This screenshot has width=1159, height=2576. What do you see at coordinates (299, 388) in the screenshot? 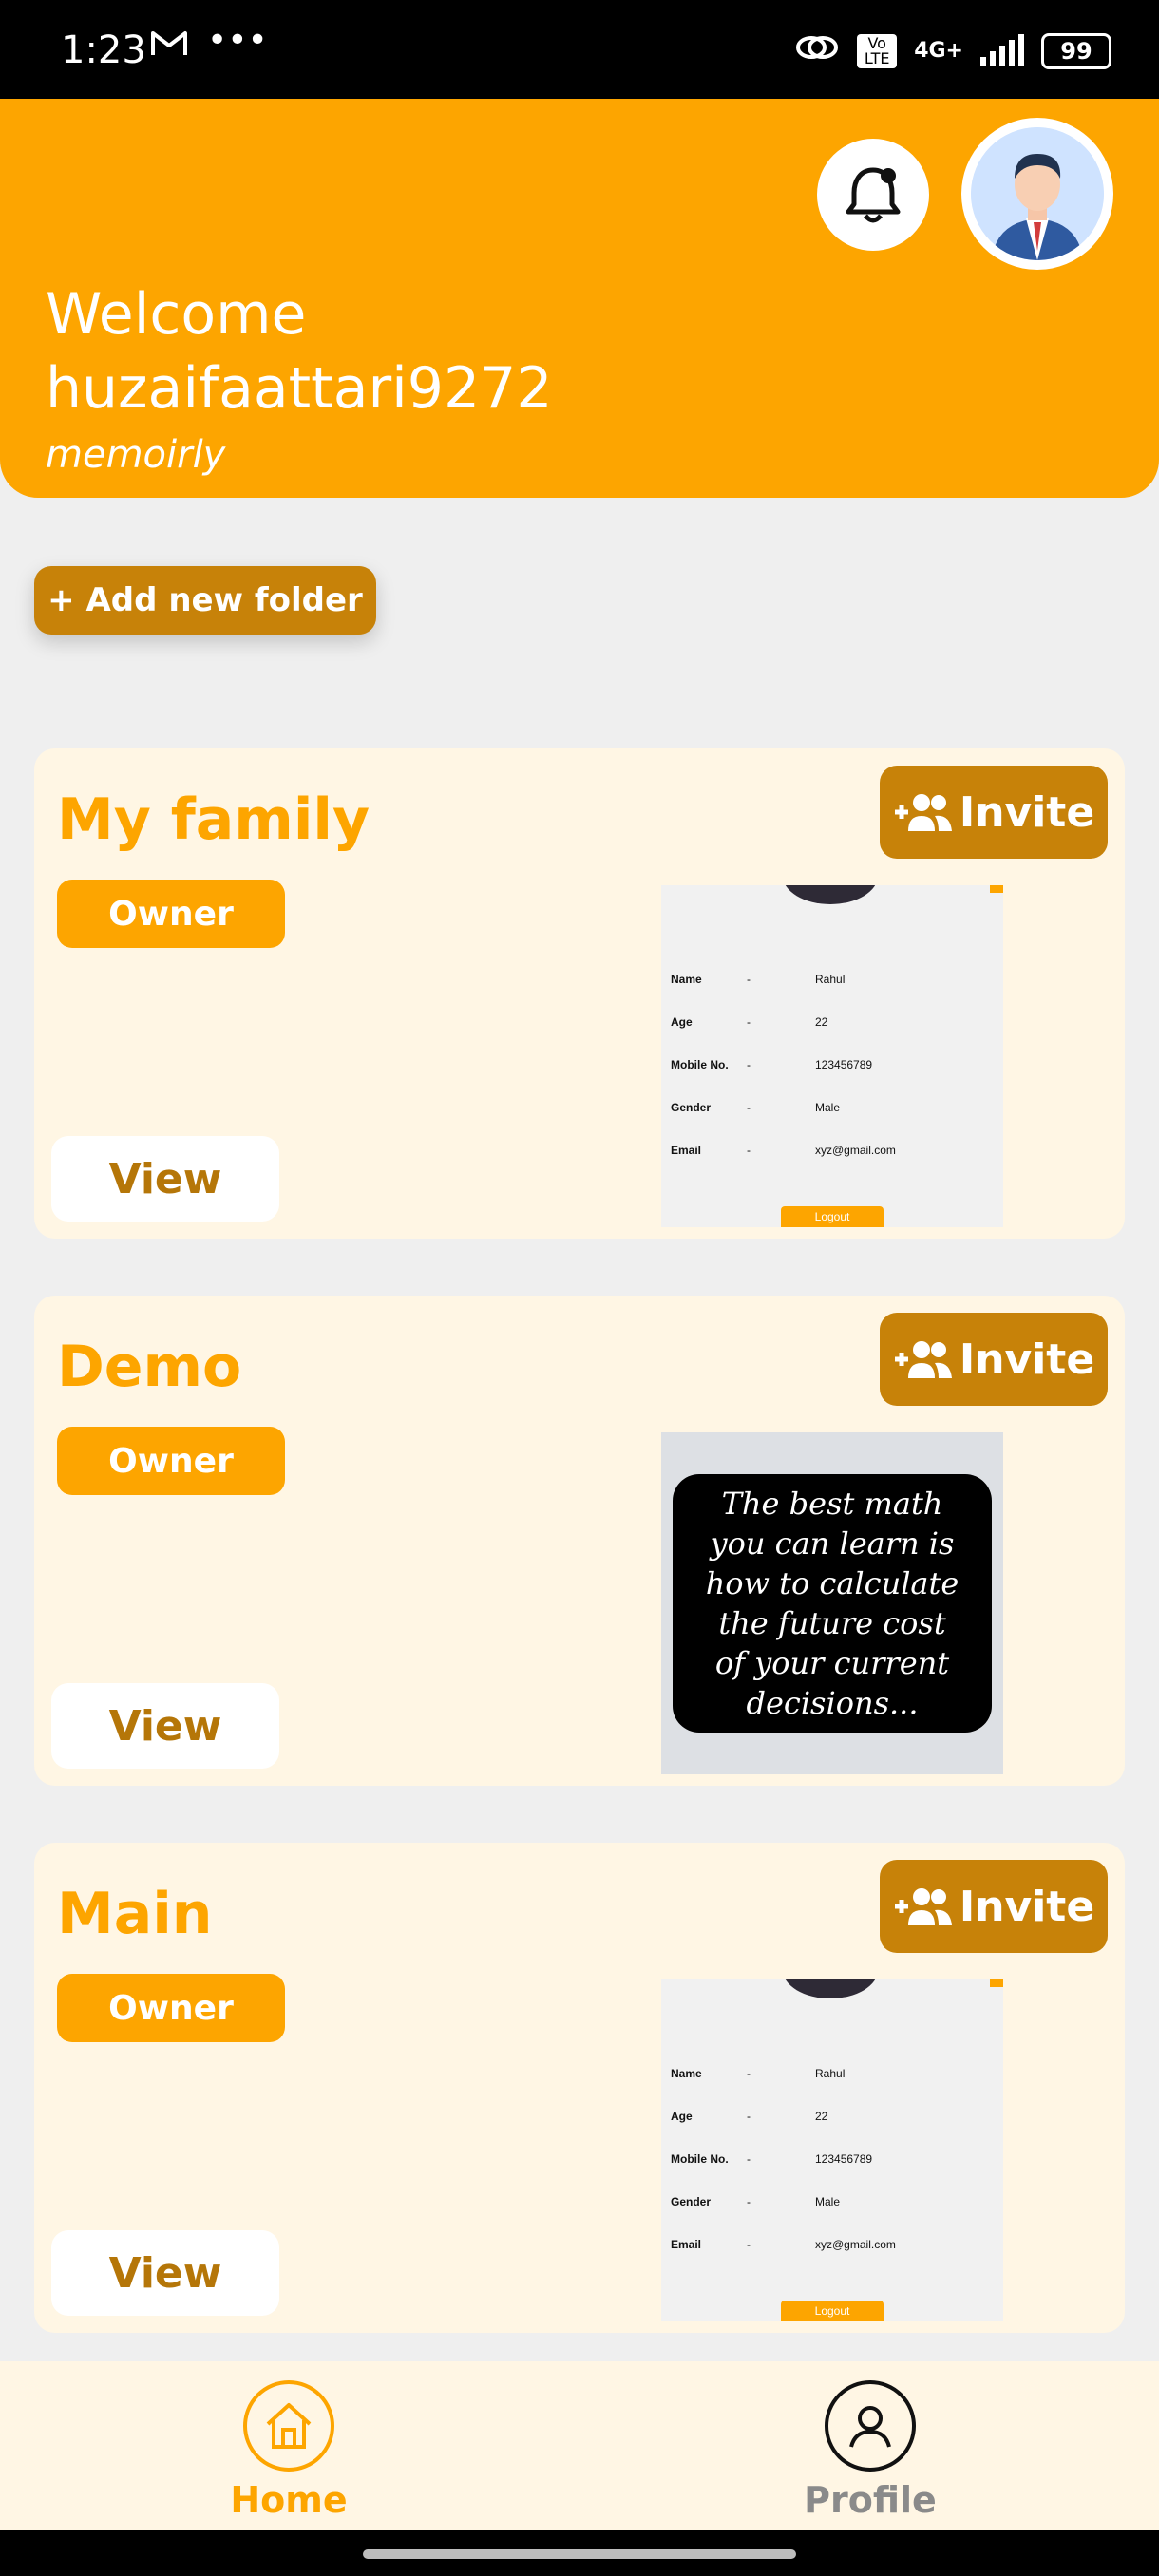
I see `welcome-username: huzaifaattari9272` at bounding box center [299, 388].